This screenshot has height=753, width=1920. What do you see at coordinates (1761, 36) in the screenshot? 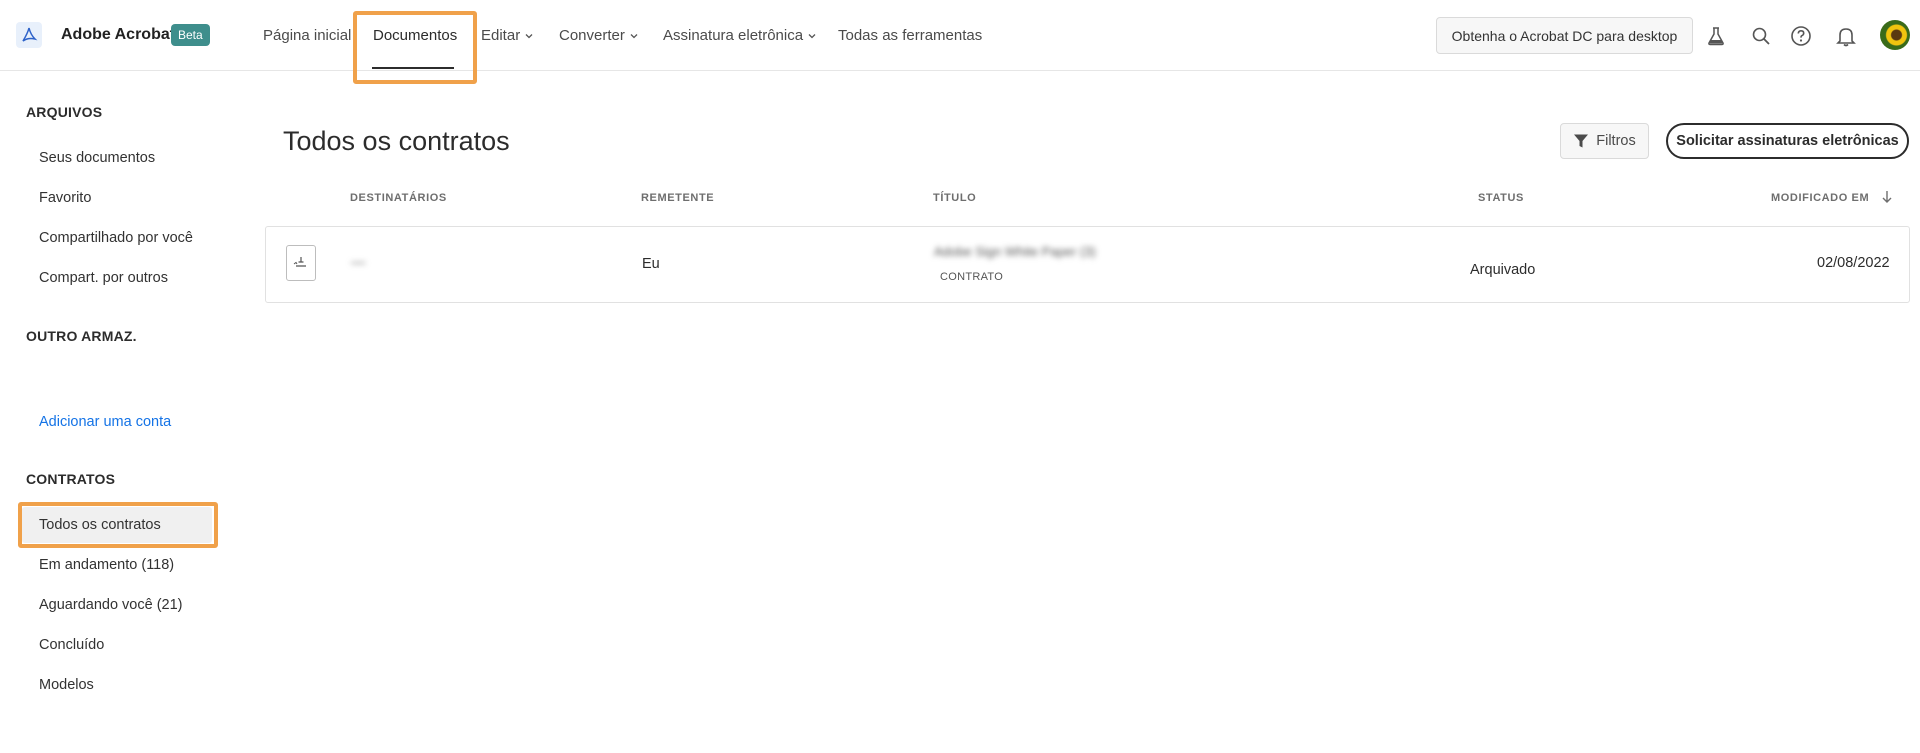
I see `search-icon` at bounding box center [1761, 36].